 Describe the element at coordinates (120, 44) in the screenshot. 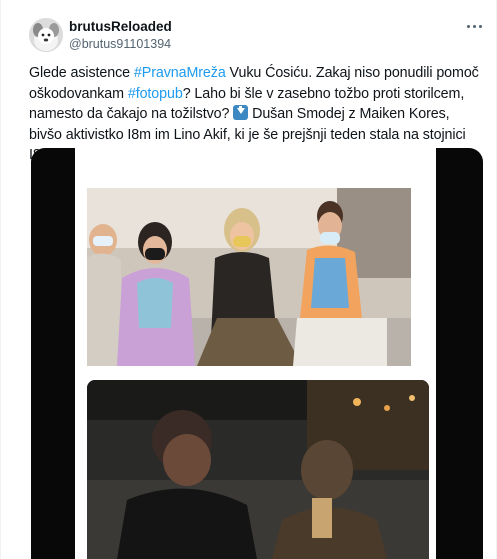

I see `author-handle: @brutus91101394` at that location.